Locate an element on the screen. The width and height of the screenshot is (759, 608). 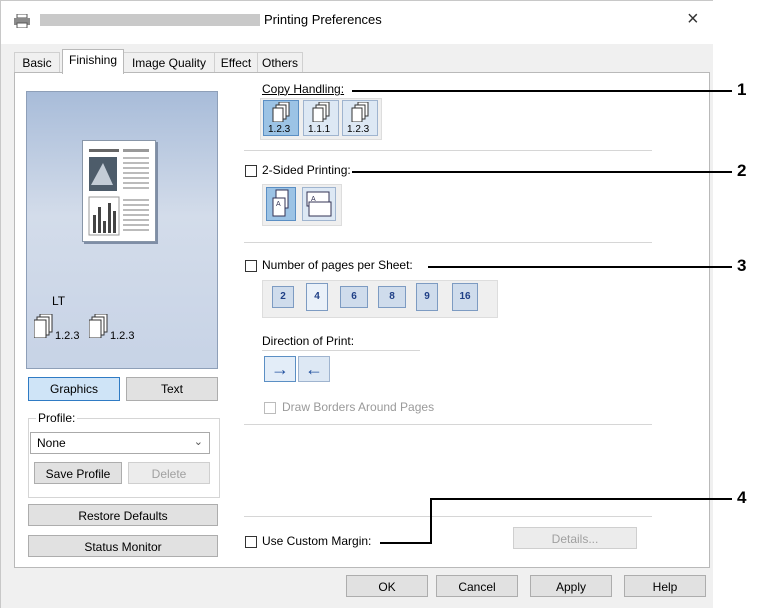
window-title: Printing Preferences is located at coordinates (323, 19).